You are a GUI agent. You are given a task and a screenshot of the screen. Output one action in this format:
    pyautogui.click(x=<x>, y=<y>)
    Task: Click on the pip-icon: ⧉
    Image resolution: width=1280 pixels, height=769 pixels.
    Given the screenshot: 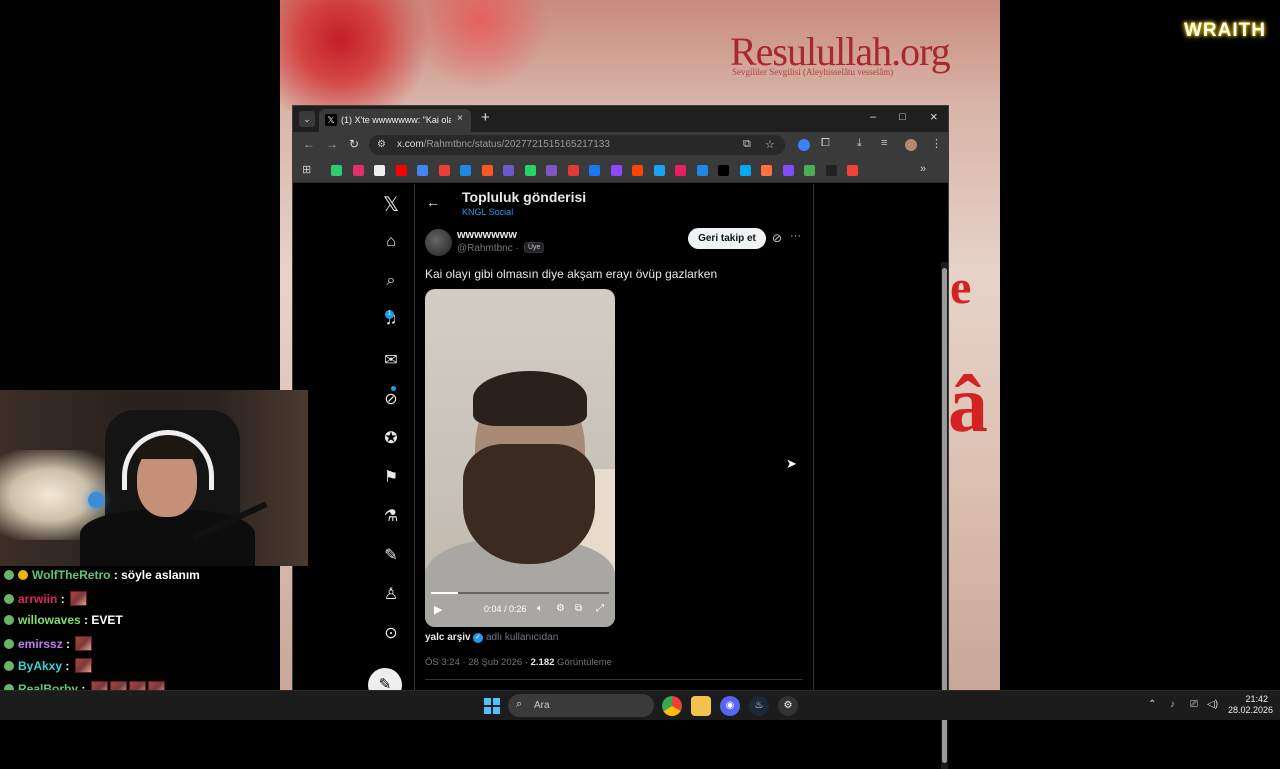 What is the action you would take?
    pyautogui.click(x=578, y=608)
    